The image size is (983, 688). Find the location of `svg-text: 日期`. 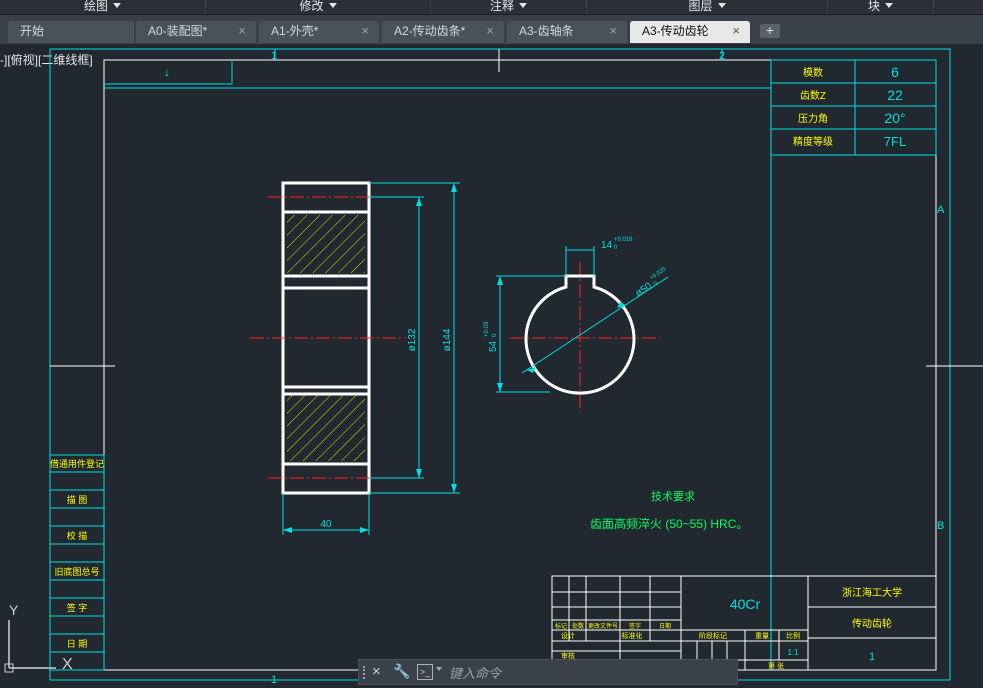

svg-text: 日期 is located at coordinates (665, 626).